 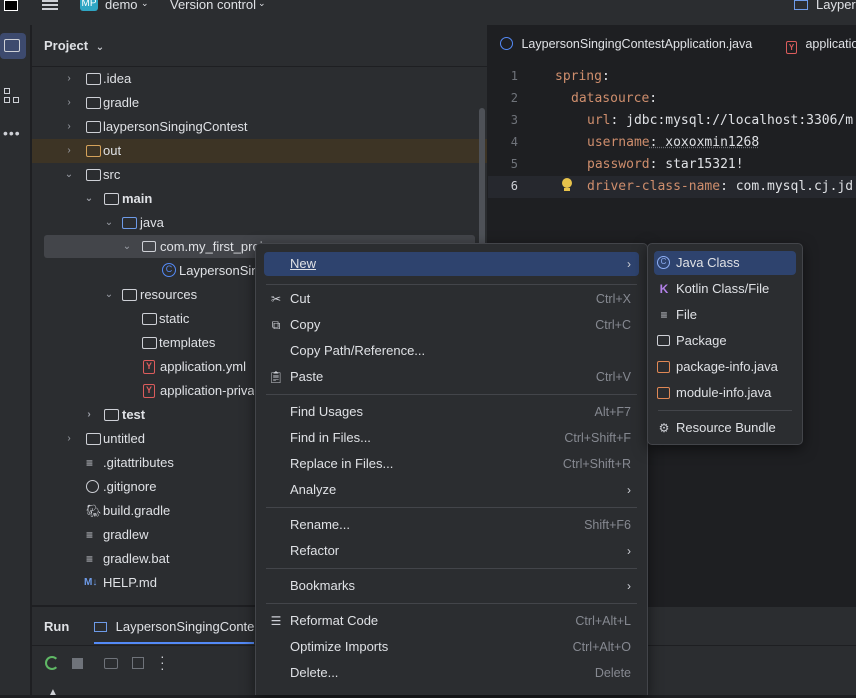 What do you see at coordinates (169, 415) in the screenshot?
I see `tree-item-test: › test` at bounding box center [169, 415].